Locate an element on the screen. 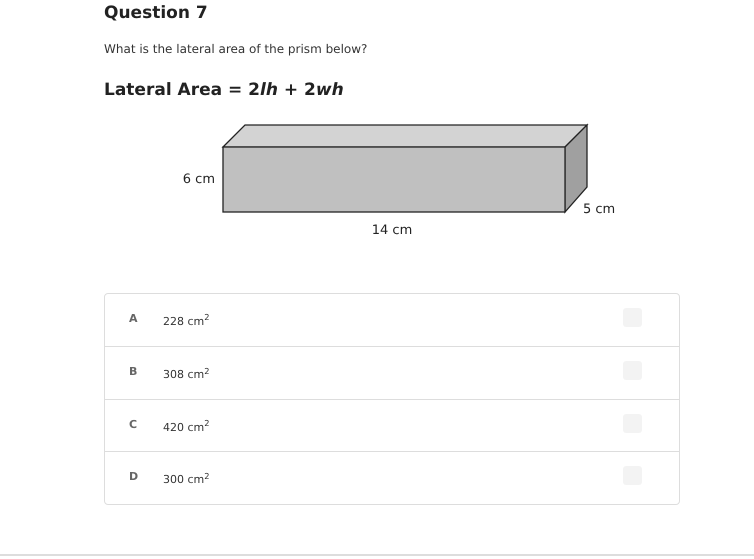  formula: Lateral Area = 2lh + 2wh is located at coordinates (224, 90).